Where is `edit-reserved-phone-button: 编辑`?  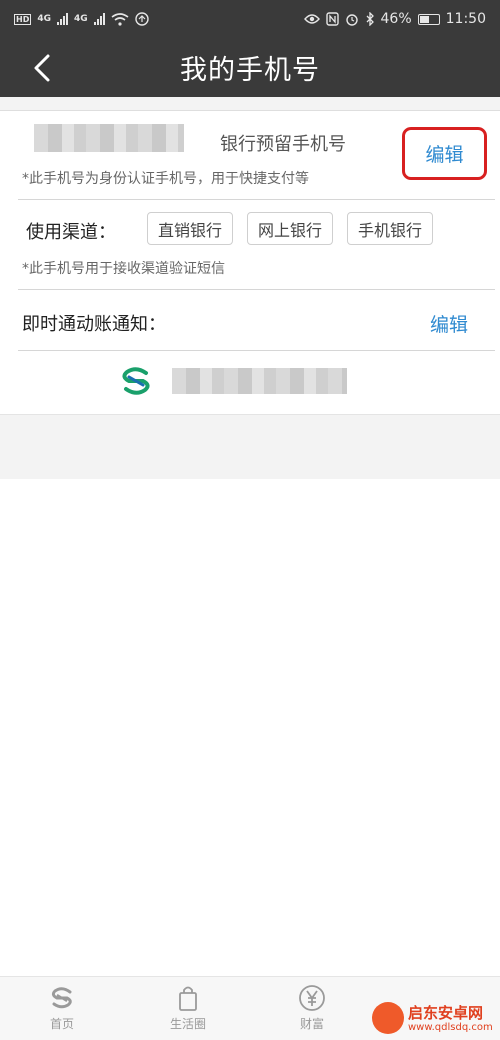 edit-reserved-phone-button: 编辑 is located at coordinates (444, 153).